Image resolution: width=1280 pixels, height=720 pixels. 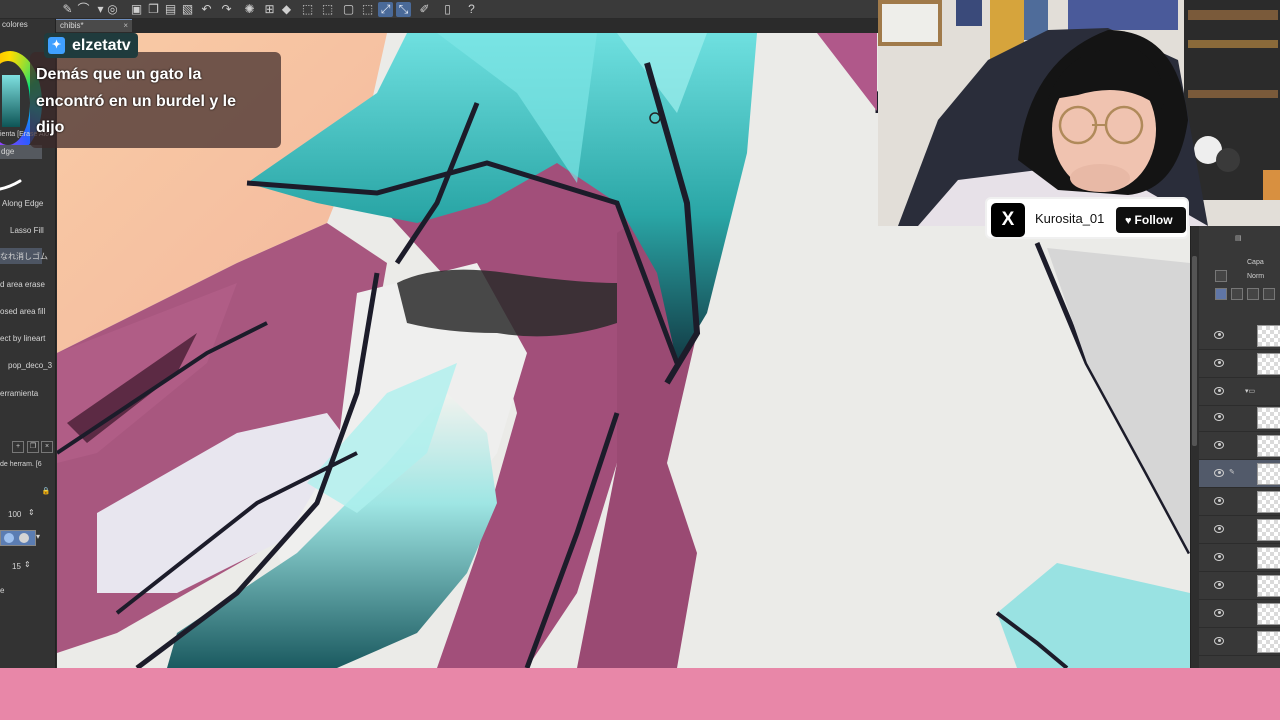 I want to click on copy-icon: ❐, so click(x=153, y=9).